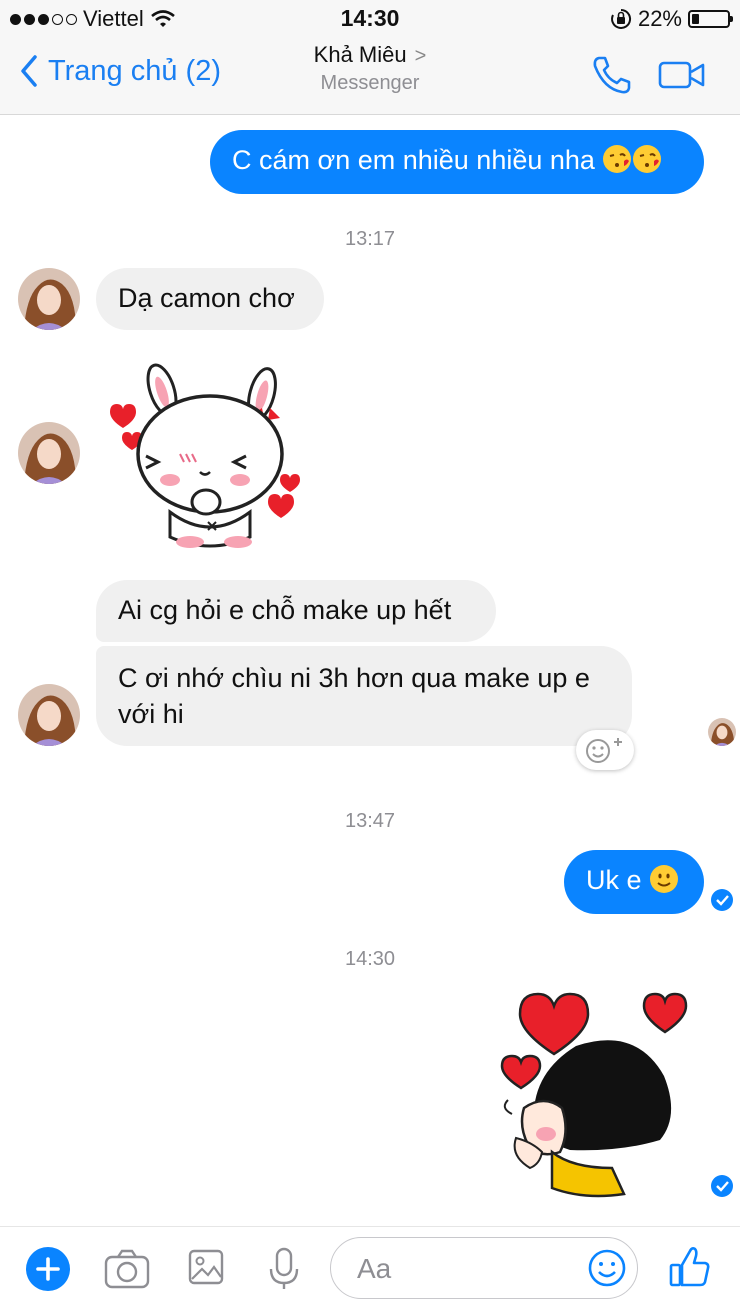 The image size is (740, 1315). I want to click on message-input-box, so click(484, 1268).